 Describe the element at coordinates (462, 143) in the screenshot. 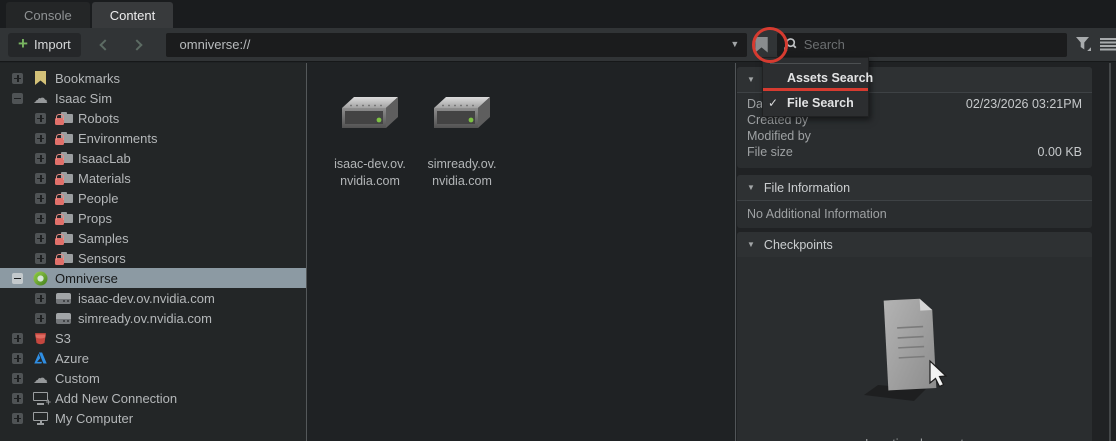

I see `grid-item-simready: simready.ov. nvidia.com` at that location.